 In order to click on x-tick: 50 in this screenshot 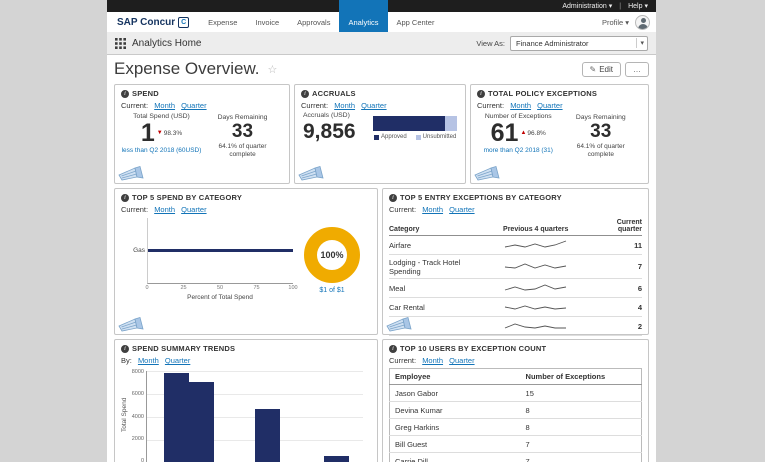, I will do `click(220, 288)`.